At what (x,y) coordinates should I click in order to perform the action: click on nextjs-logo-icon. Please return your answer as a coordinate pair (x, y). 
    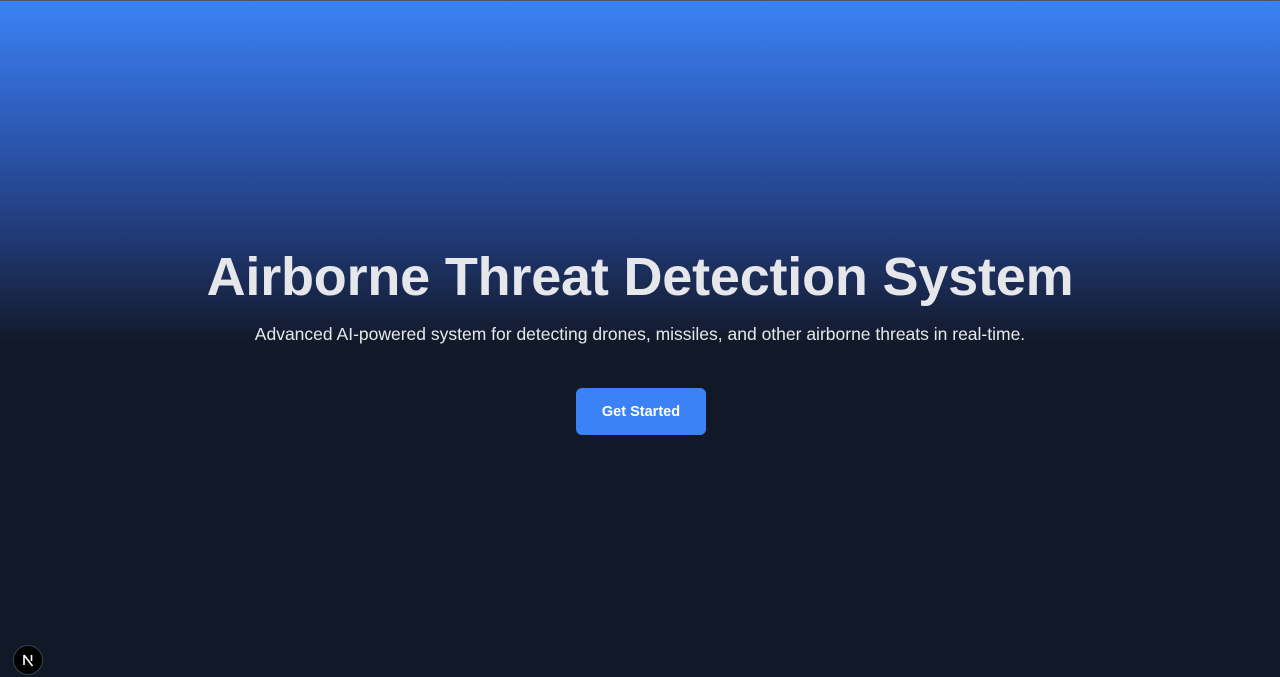
    Looking at the image, I should click on (28, 660).